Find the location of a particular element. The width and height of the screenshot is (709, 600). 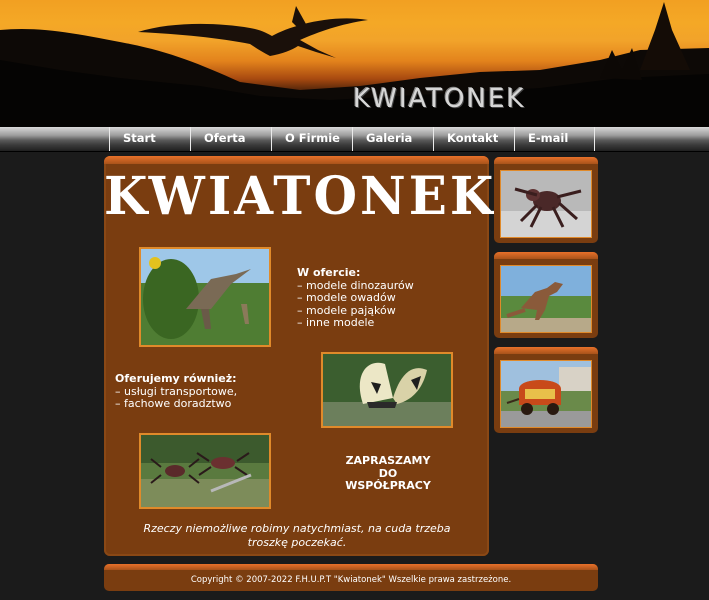

nav-item-start: Start is located at coordinates (149, 139).